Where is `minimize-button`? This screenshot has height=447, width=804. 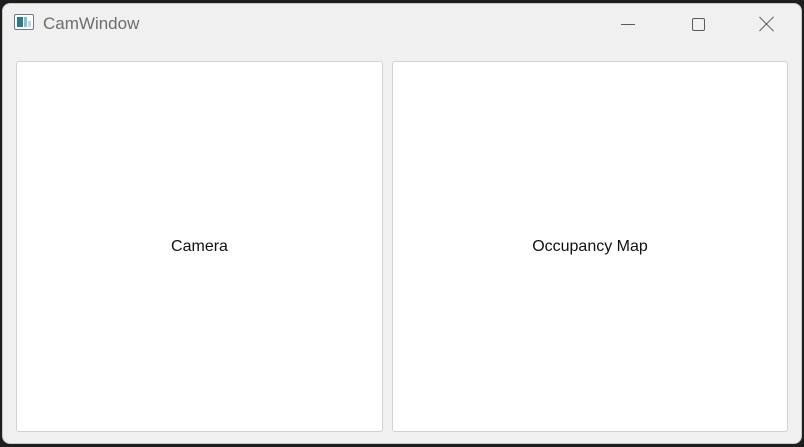
minimize-button is located at coordinates (628, 24).